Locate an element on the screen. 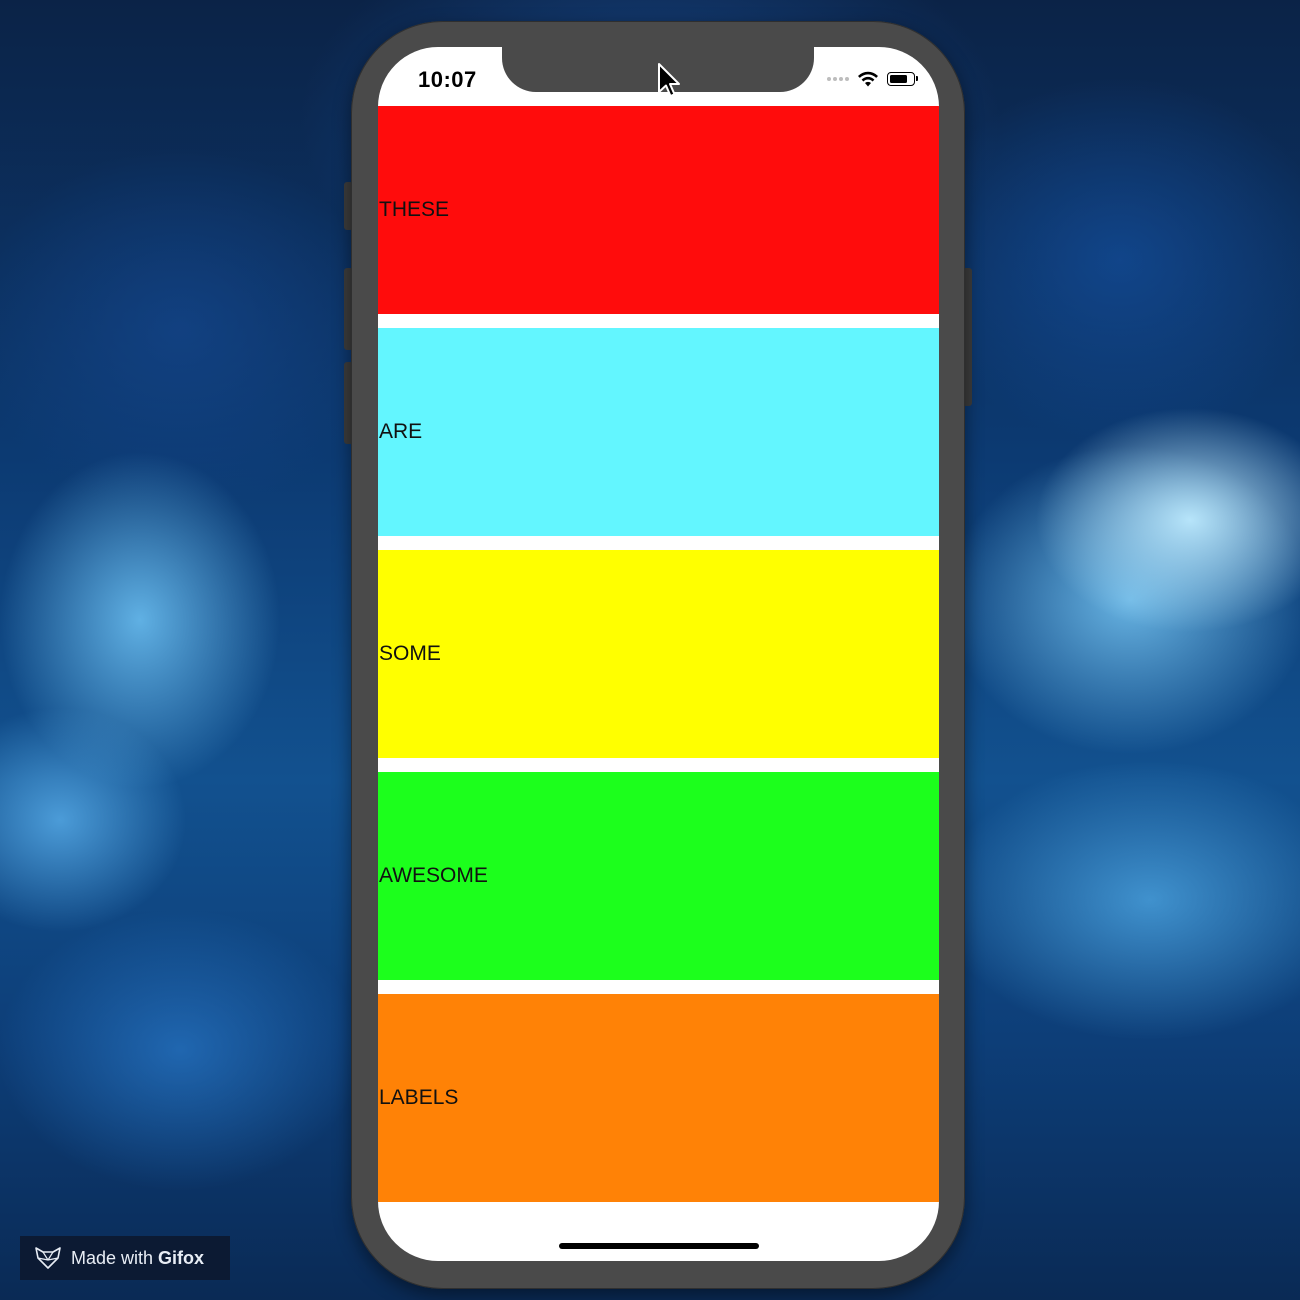 The width and height of the screenshot is (1300, 1300). row-label: ARE is located at coordinates (401, 431).